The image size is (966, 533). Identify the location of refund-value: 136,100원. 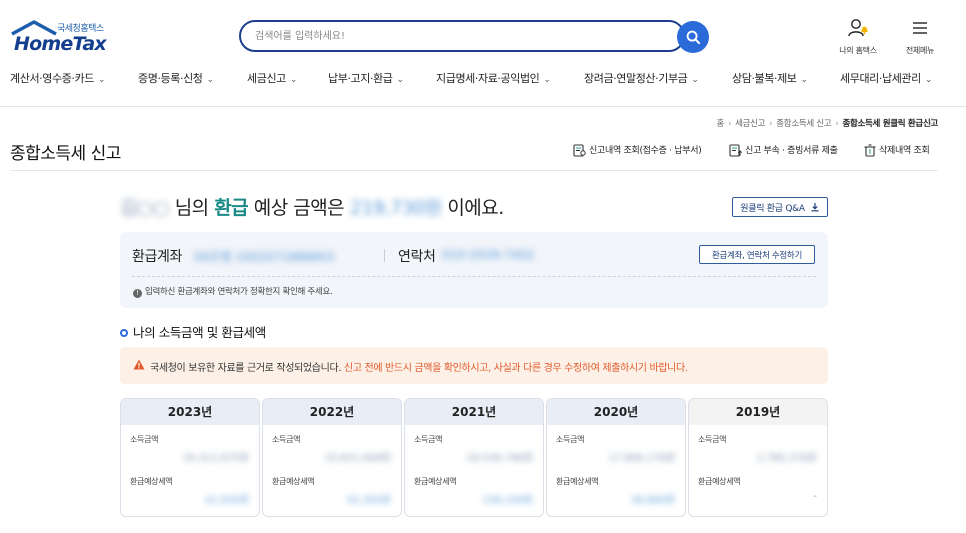
(507, 500).